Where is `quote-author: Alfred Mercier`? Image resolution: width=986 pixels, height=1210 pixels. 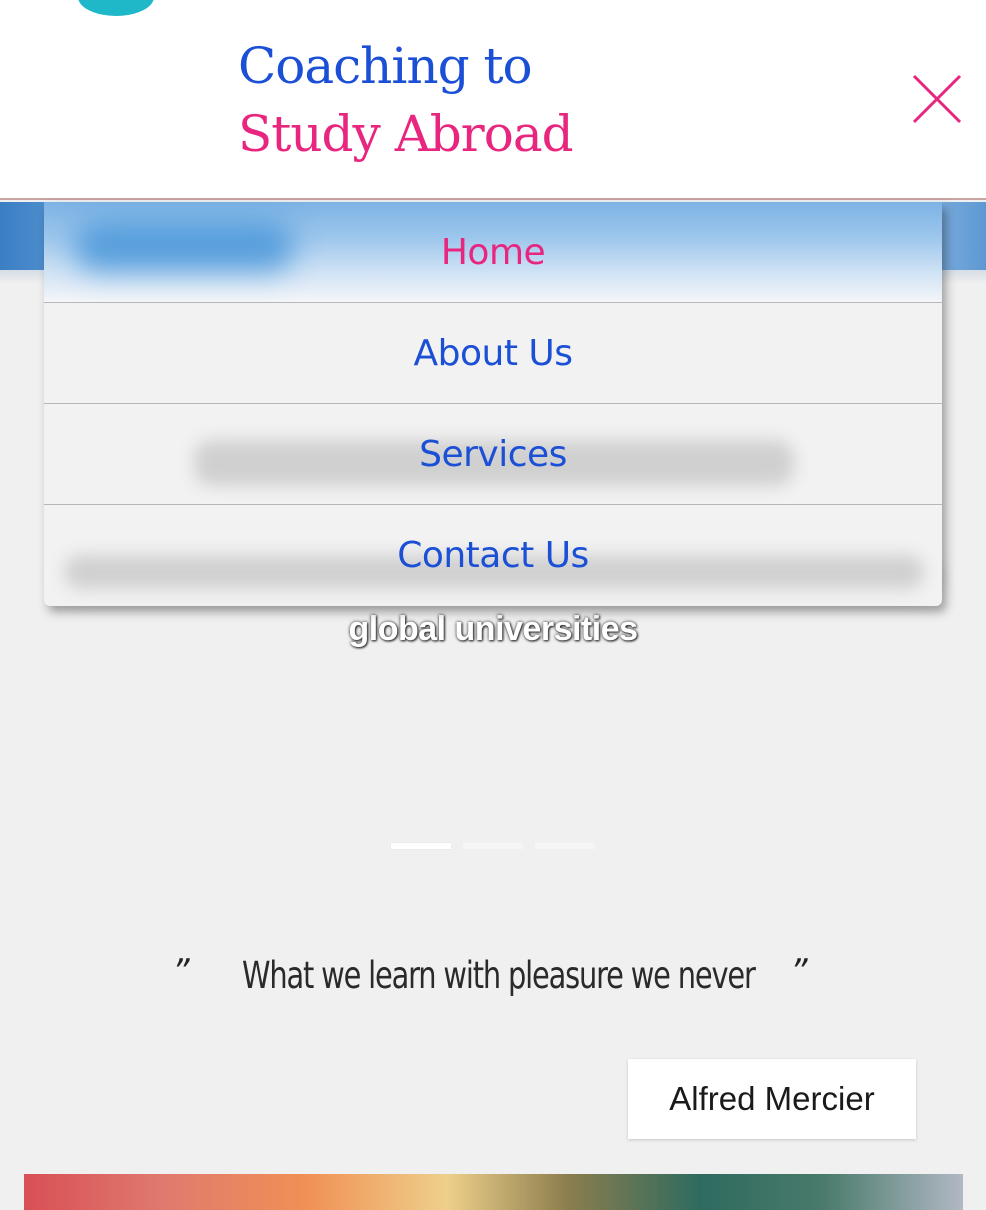 quote-author: Alfred Mercier is located at coordinates (772, 1099).